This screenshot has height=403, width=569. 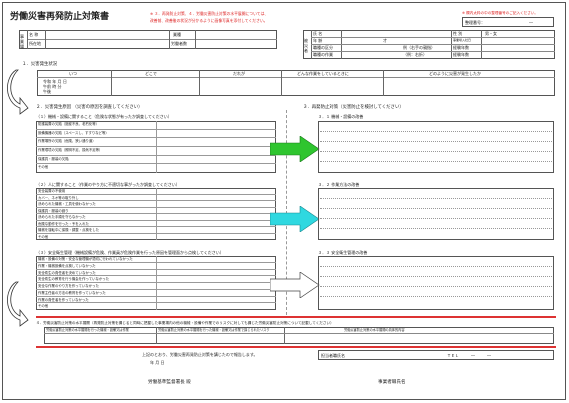 What do you see at coordinates (353, 107) in the screenshot?
I see `sec3-heading: ３．再発防止対策（災害防止を検討してください）` at bounding box center [353, 107].